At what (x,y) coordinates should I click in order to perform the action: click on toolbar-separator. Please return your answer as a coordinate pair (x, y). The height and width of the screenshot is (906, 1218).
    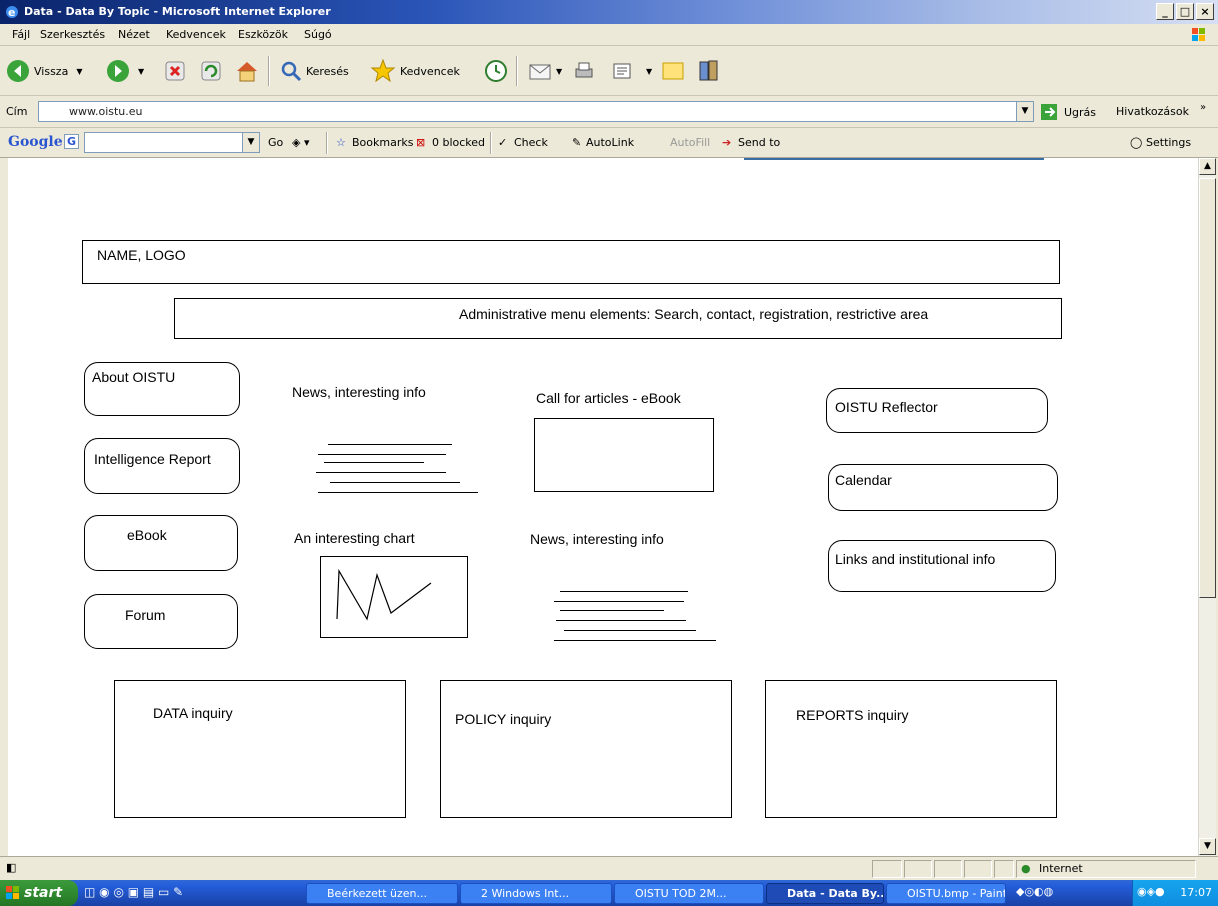
    Looking at the image, I should click on (517, 71).